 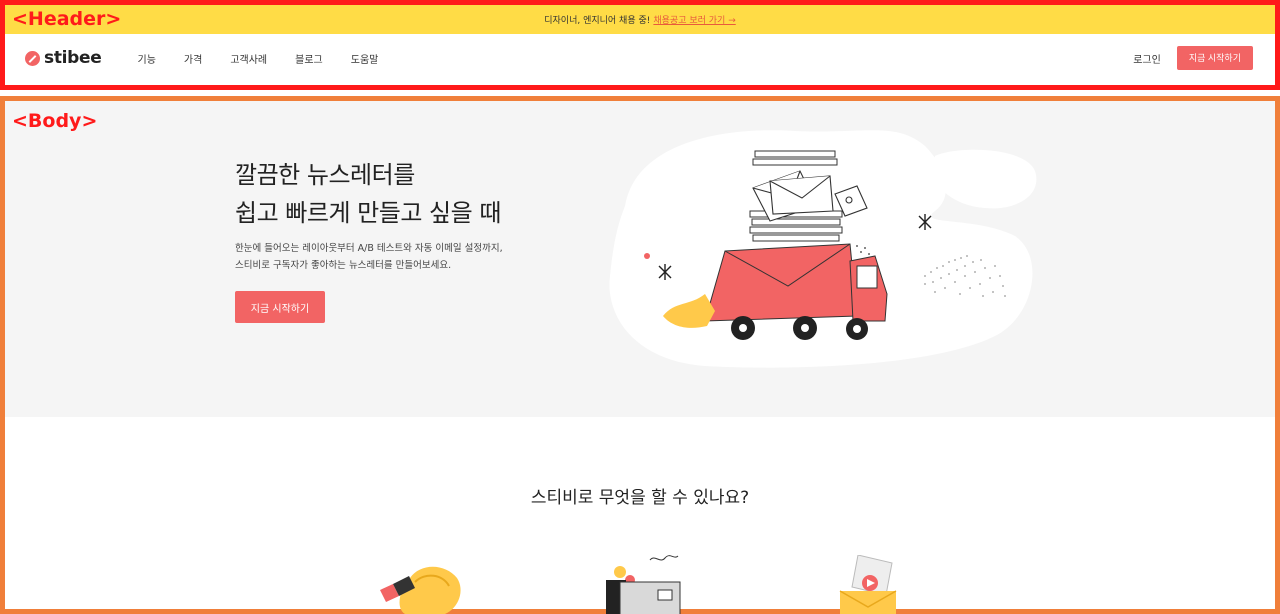 I want to click on top-banner: 디자이너, 엔지니어 채용 중! 채용공고 보러 가기 →, so click(x=640, y=19).